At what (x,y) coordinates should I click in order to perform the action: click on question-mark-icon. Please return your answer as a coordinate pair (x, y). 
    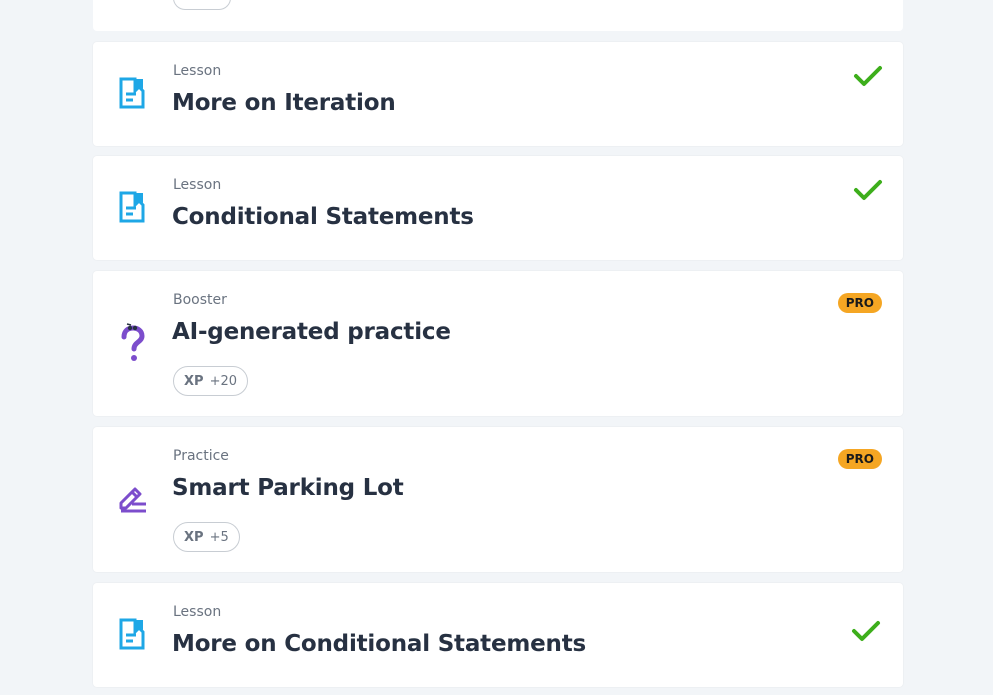
    Looking at the image, I should click on (133, 343).